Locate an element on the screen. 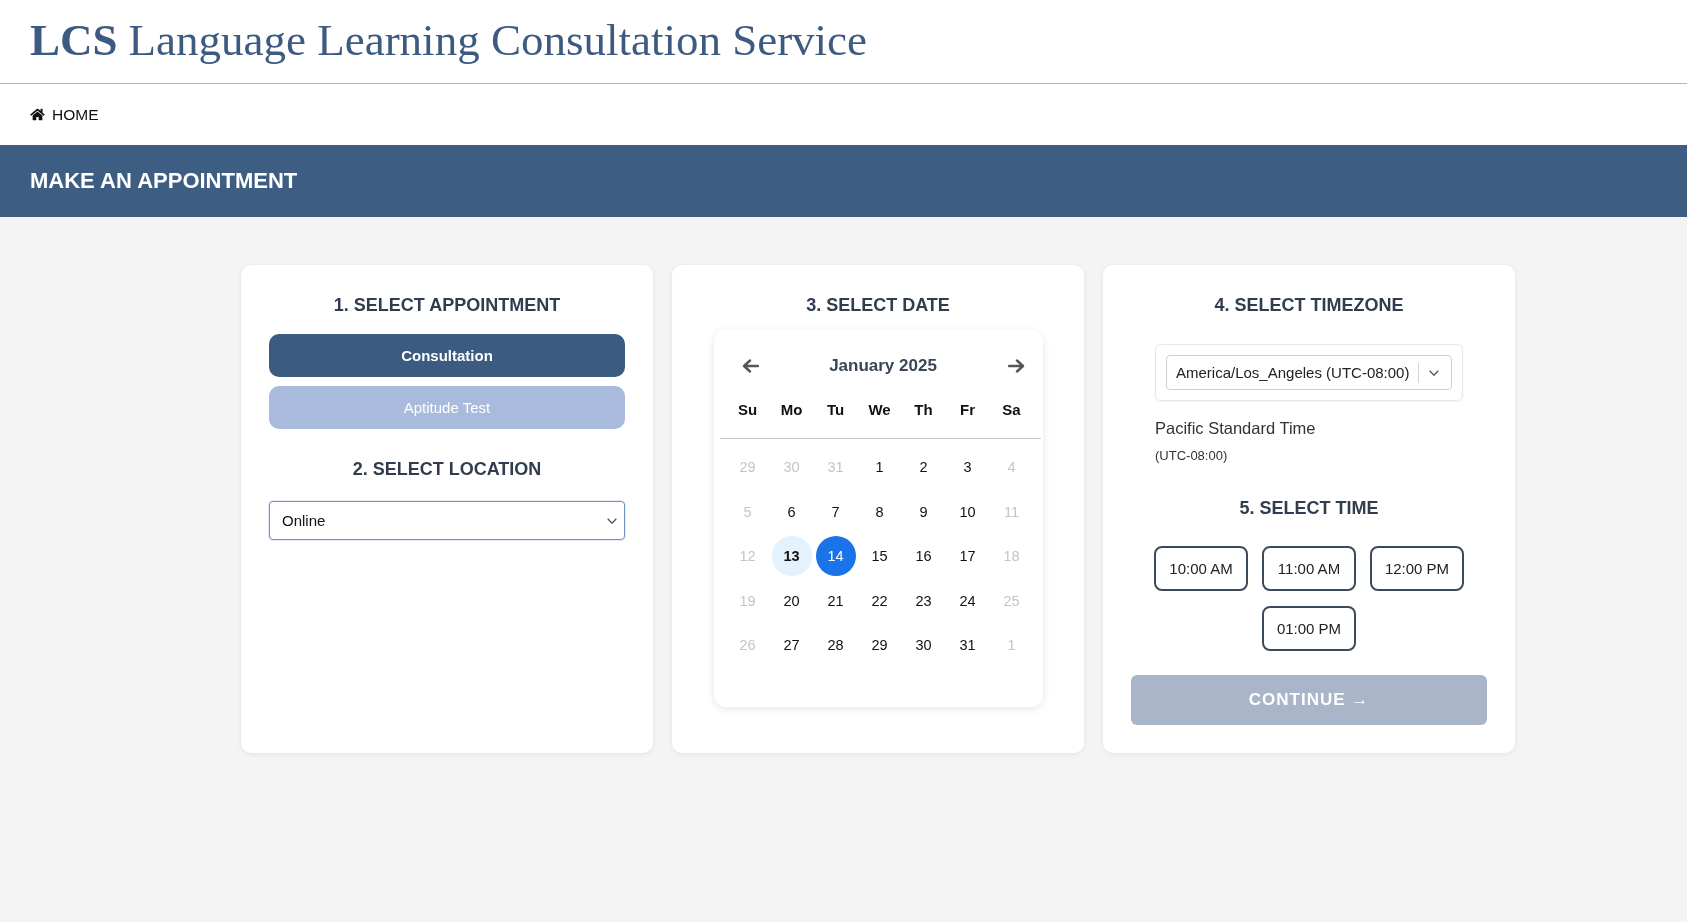  day-button: 29 is located at coordinates (879, 645).